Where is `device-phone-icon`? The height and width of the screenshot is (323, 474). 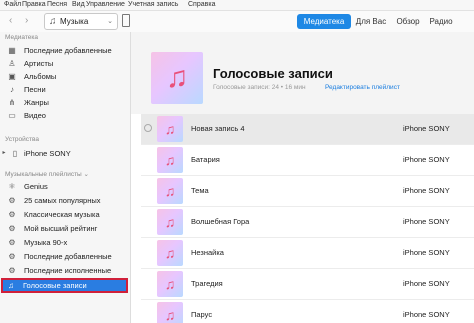 device-phone-icon is located at coordinates (126, 20).